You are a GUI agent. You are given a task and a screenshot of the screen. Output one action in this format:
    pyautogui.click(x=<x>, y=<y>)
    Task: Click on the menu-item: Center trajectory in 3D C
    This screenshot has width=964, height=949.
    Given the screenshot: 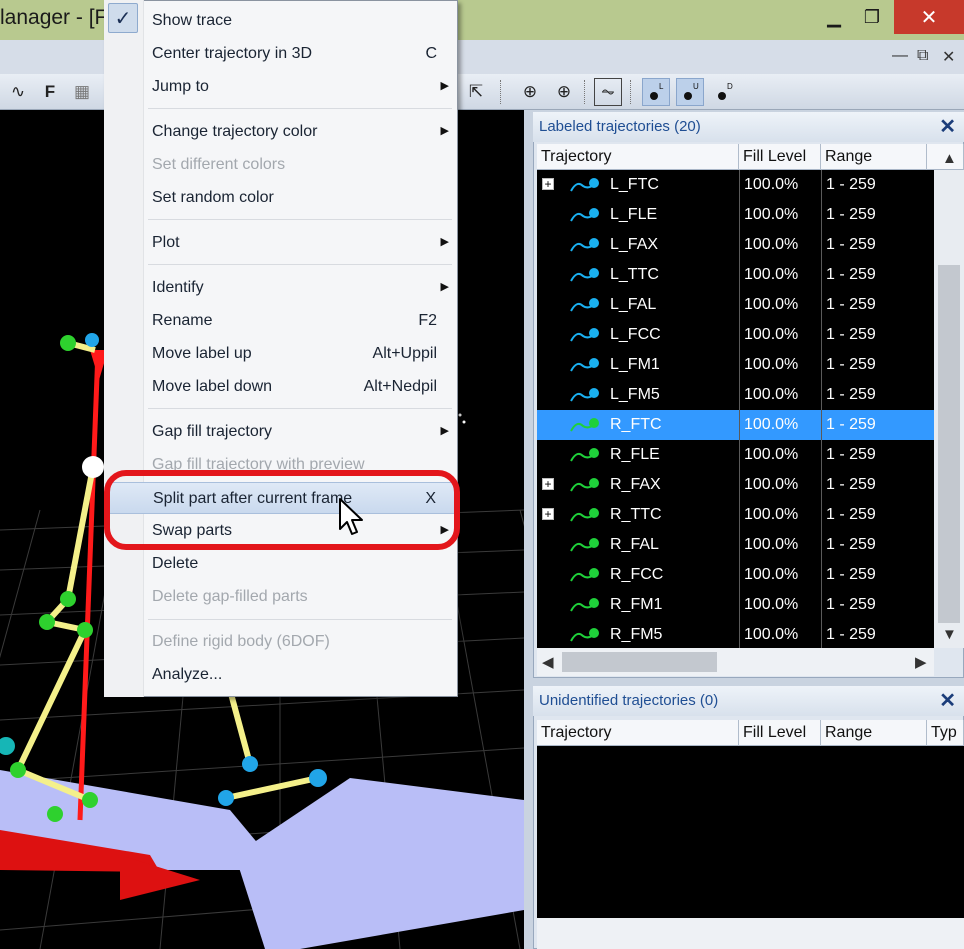 What is the action you would take?
    pyautogui.click(x=281, y=54)
    